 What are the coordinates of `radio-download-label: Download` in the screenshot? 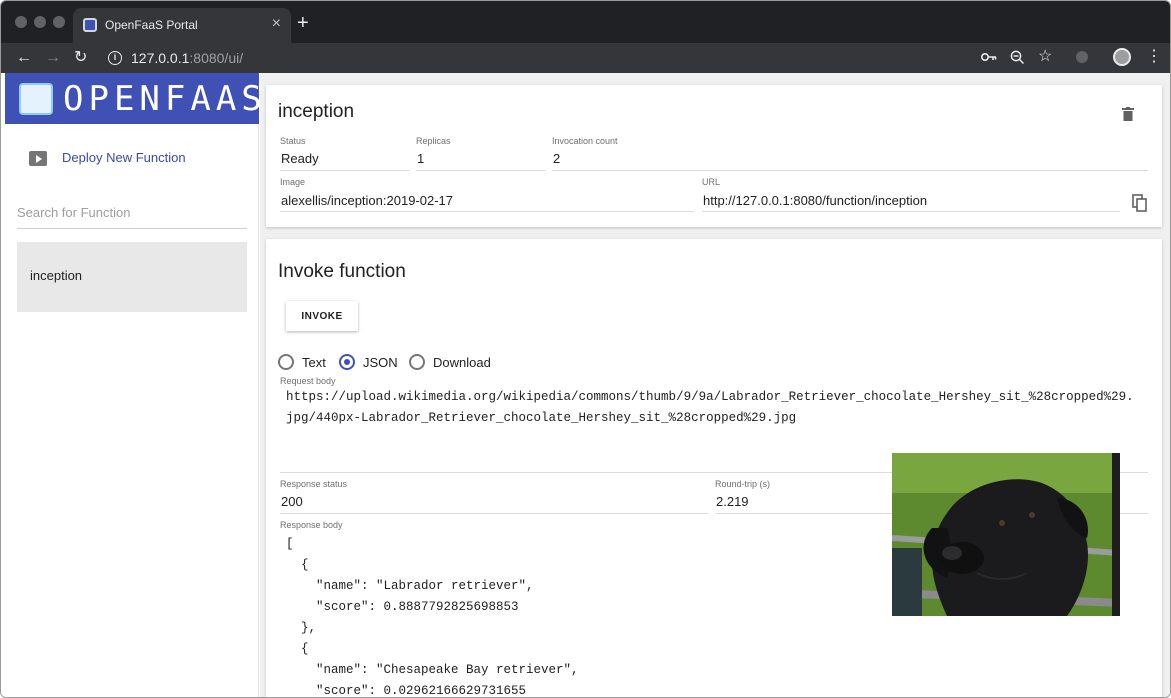 It's located at (462, 362).